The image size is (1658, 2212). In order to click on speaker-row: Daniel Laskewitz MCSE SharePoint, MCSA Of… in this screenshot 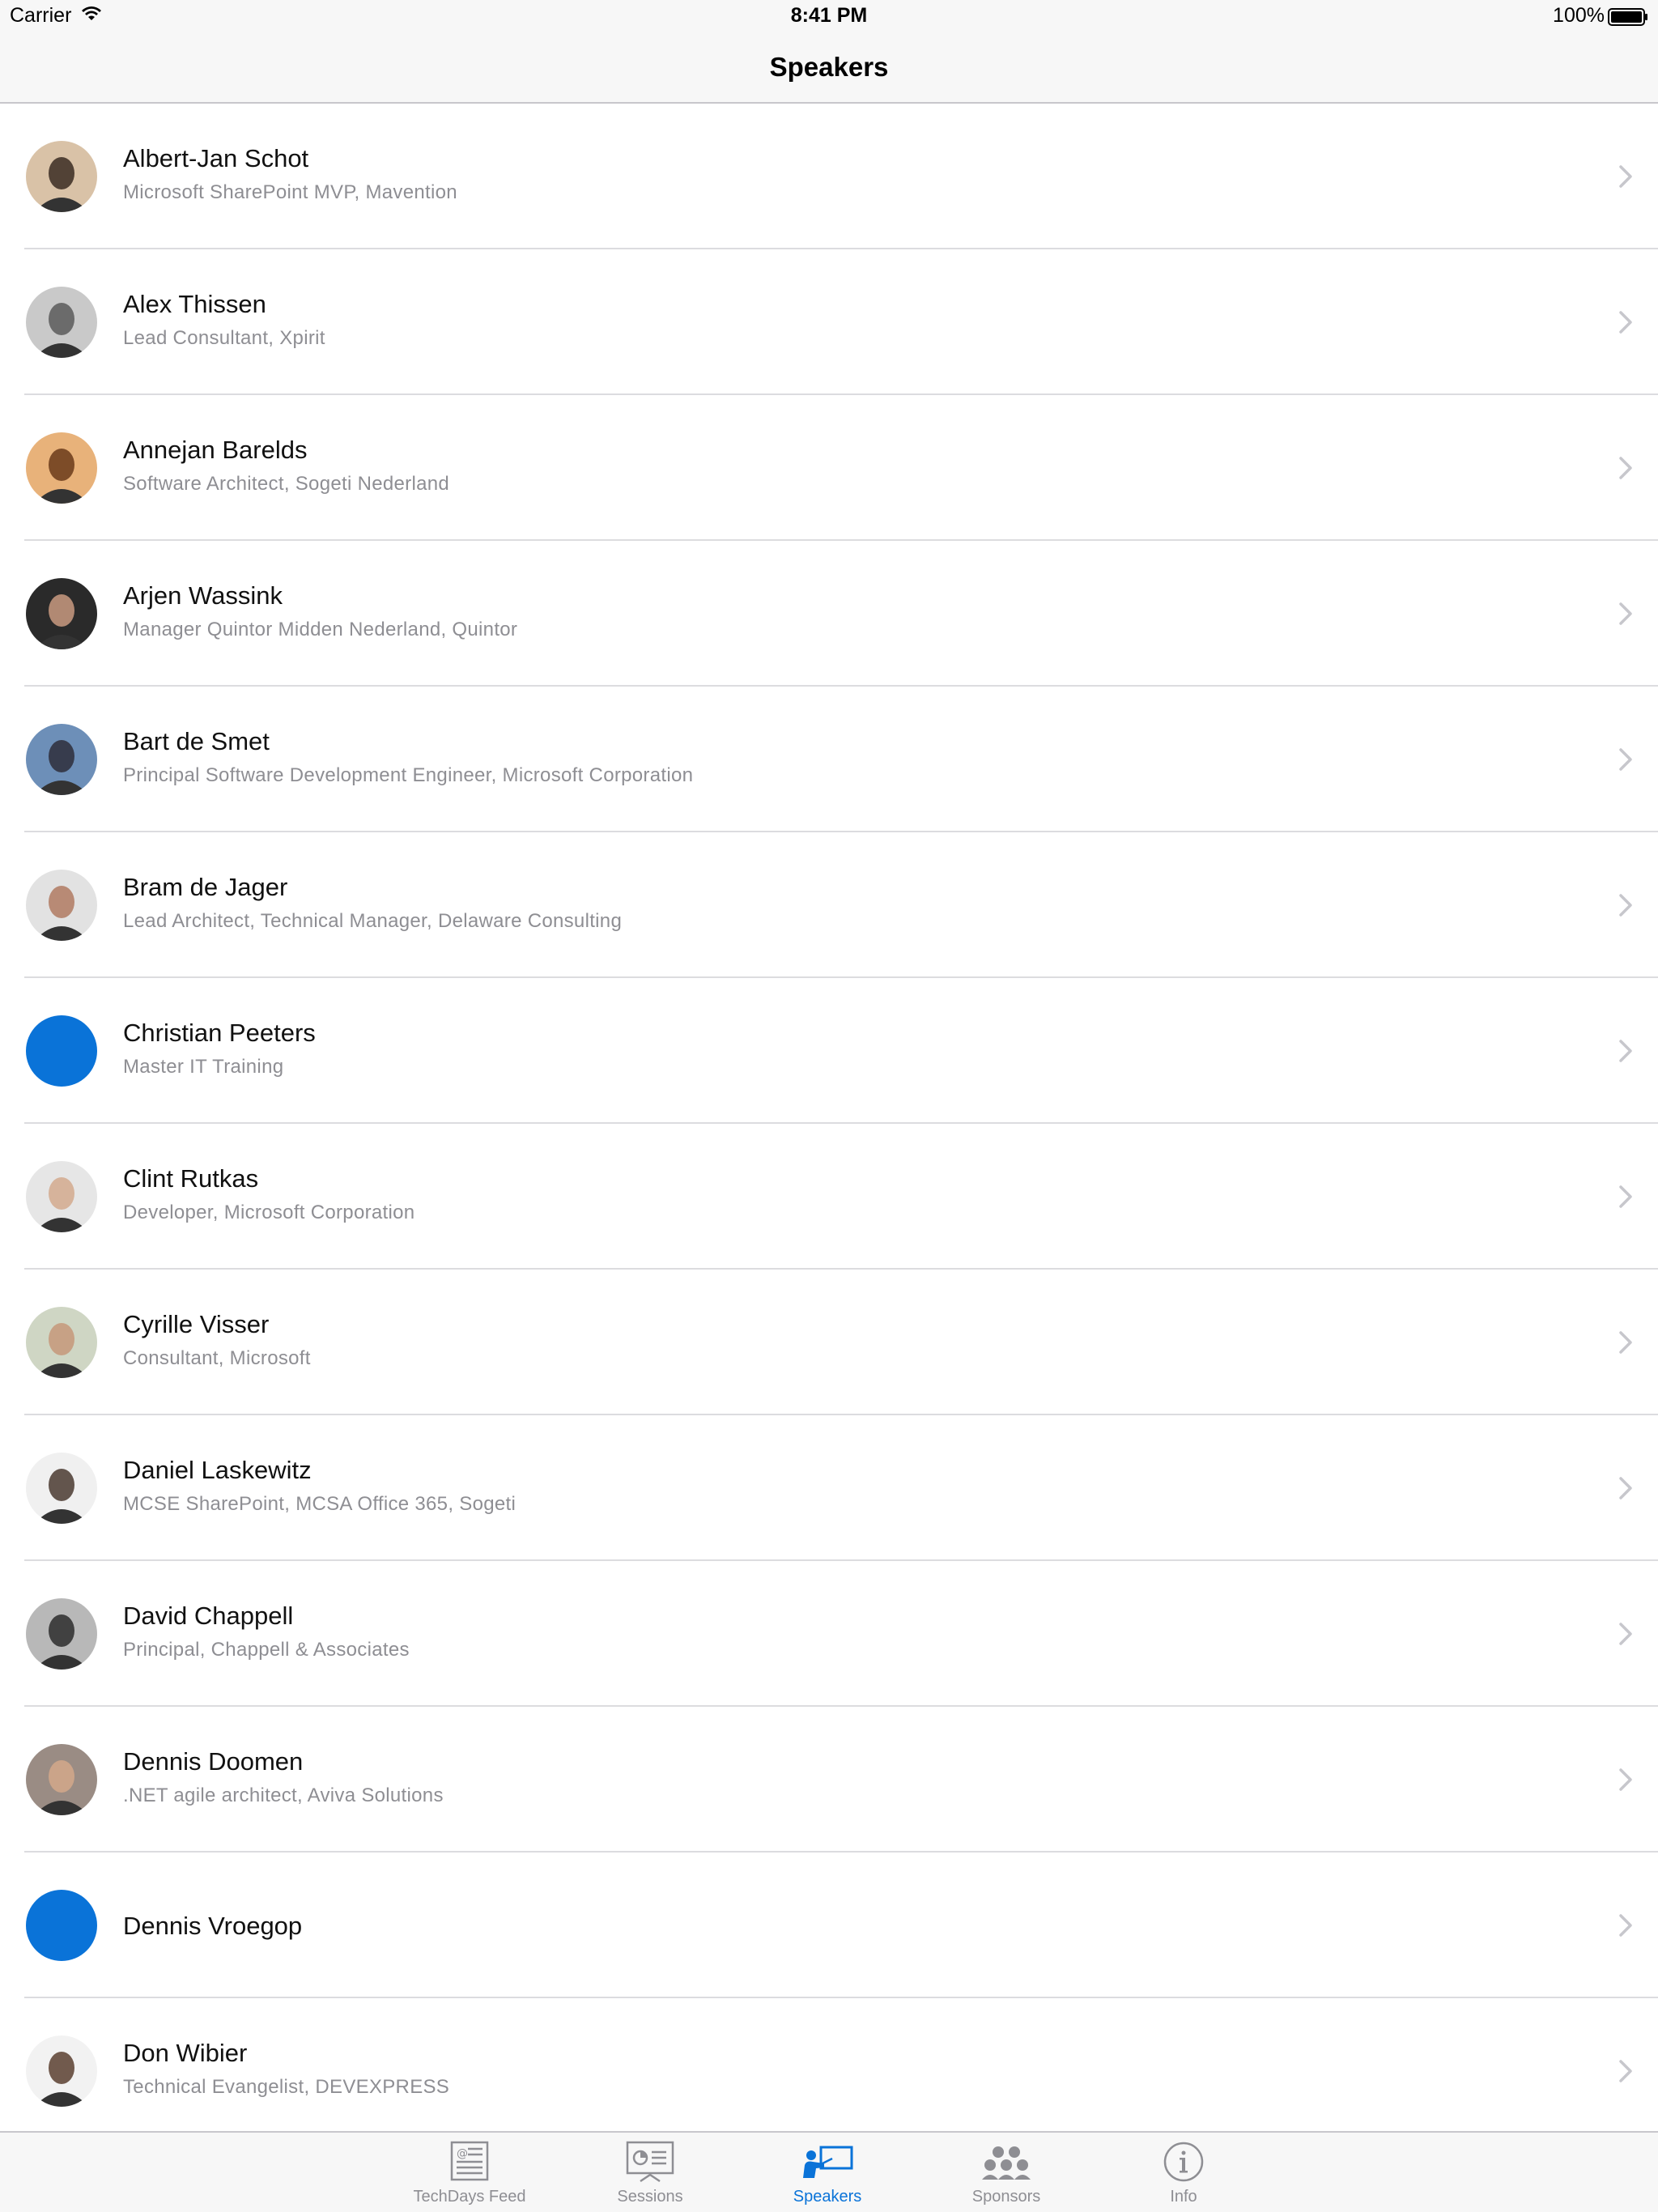, I will do `click(829, 1488)`.